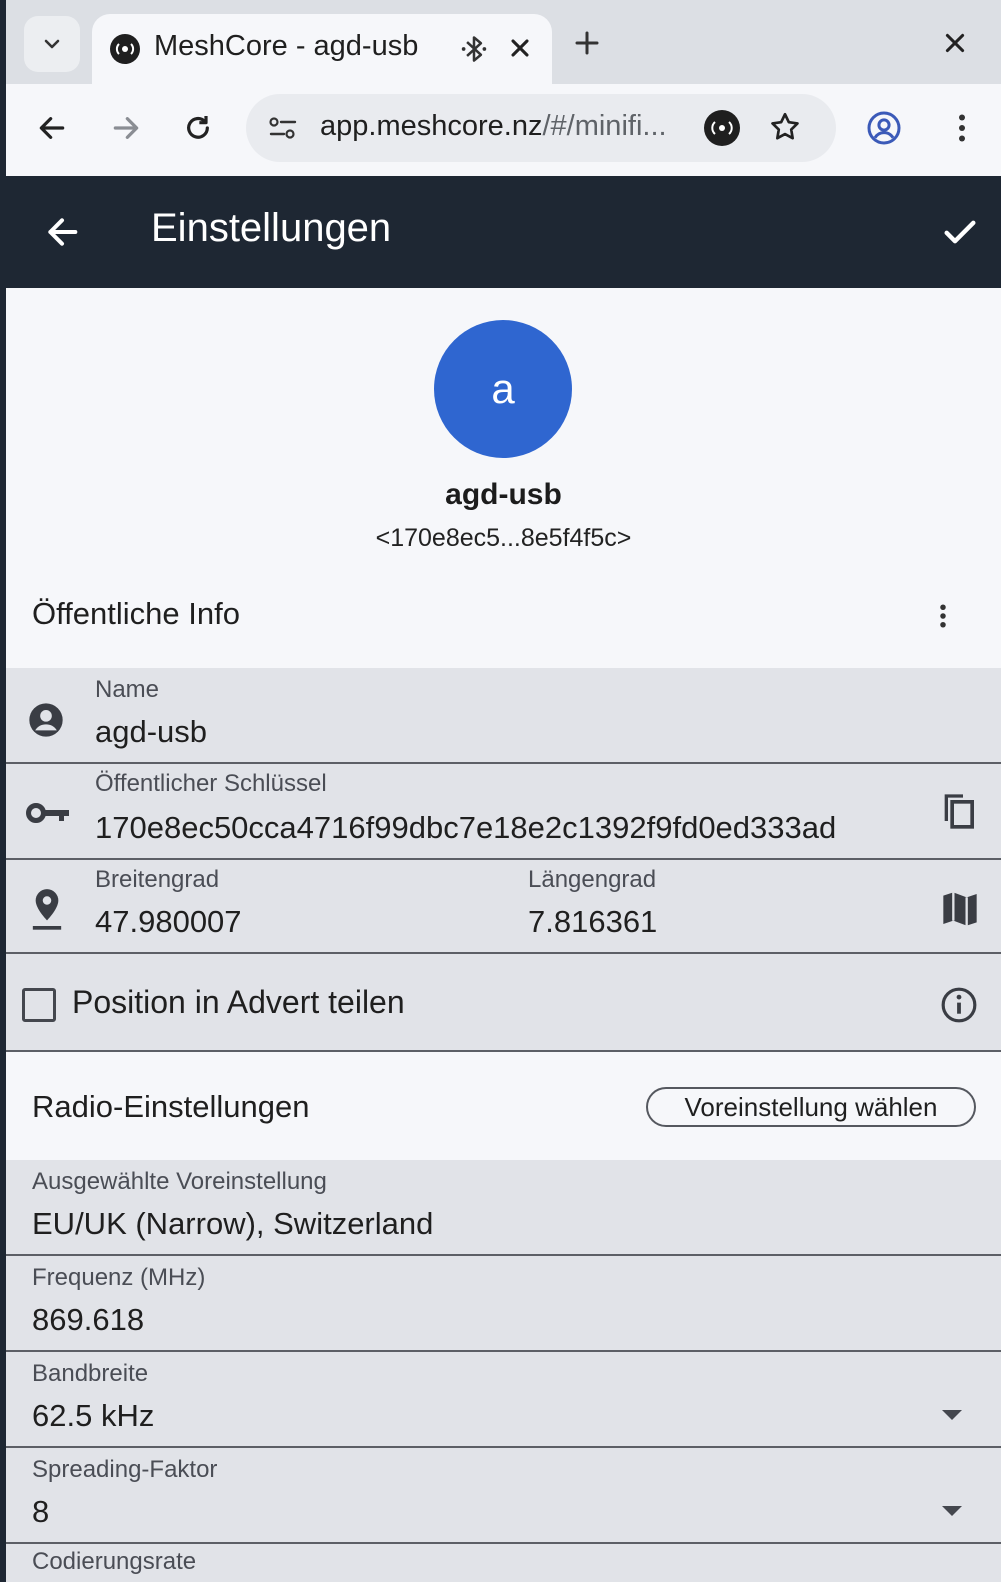 The height and width of the screenshot is (1582, 1001). I want to click on frequency-field: Frequenz (MHz) 869.618, so click(503, 1304).